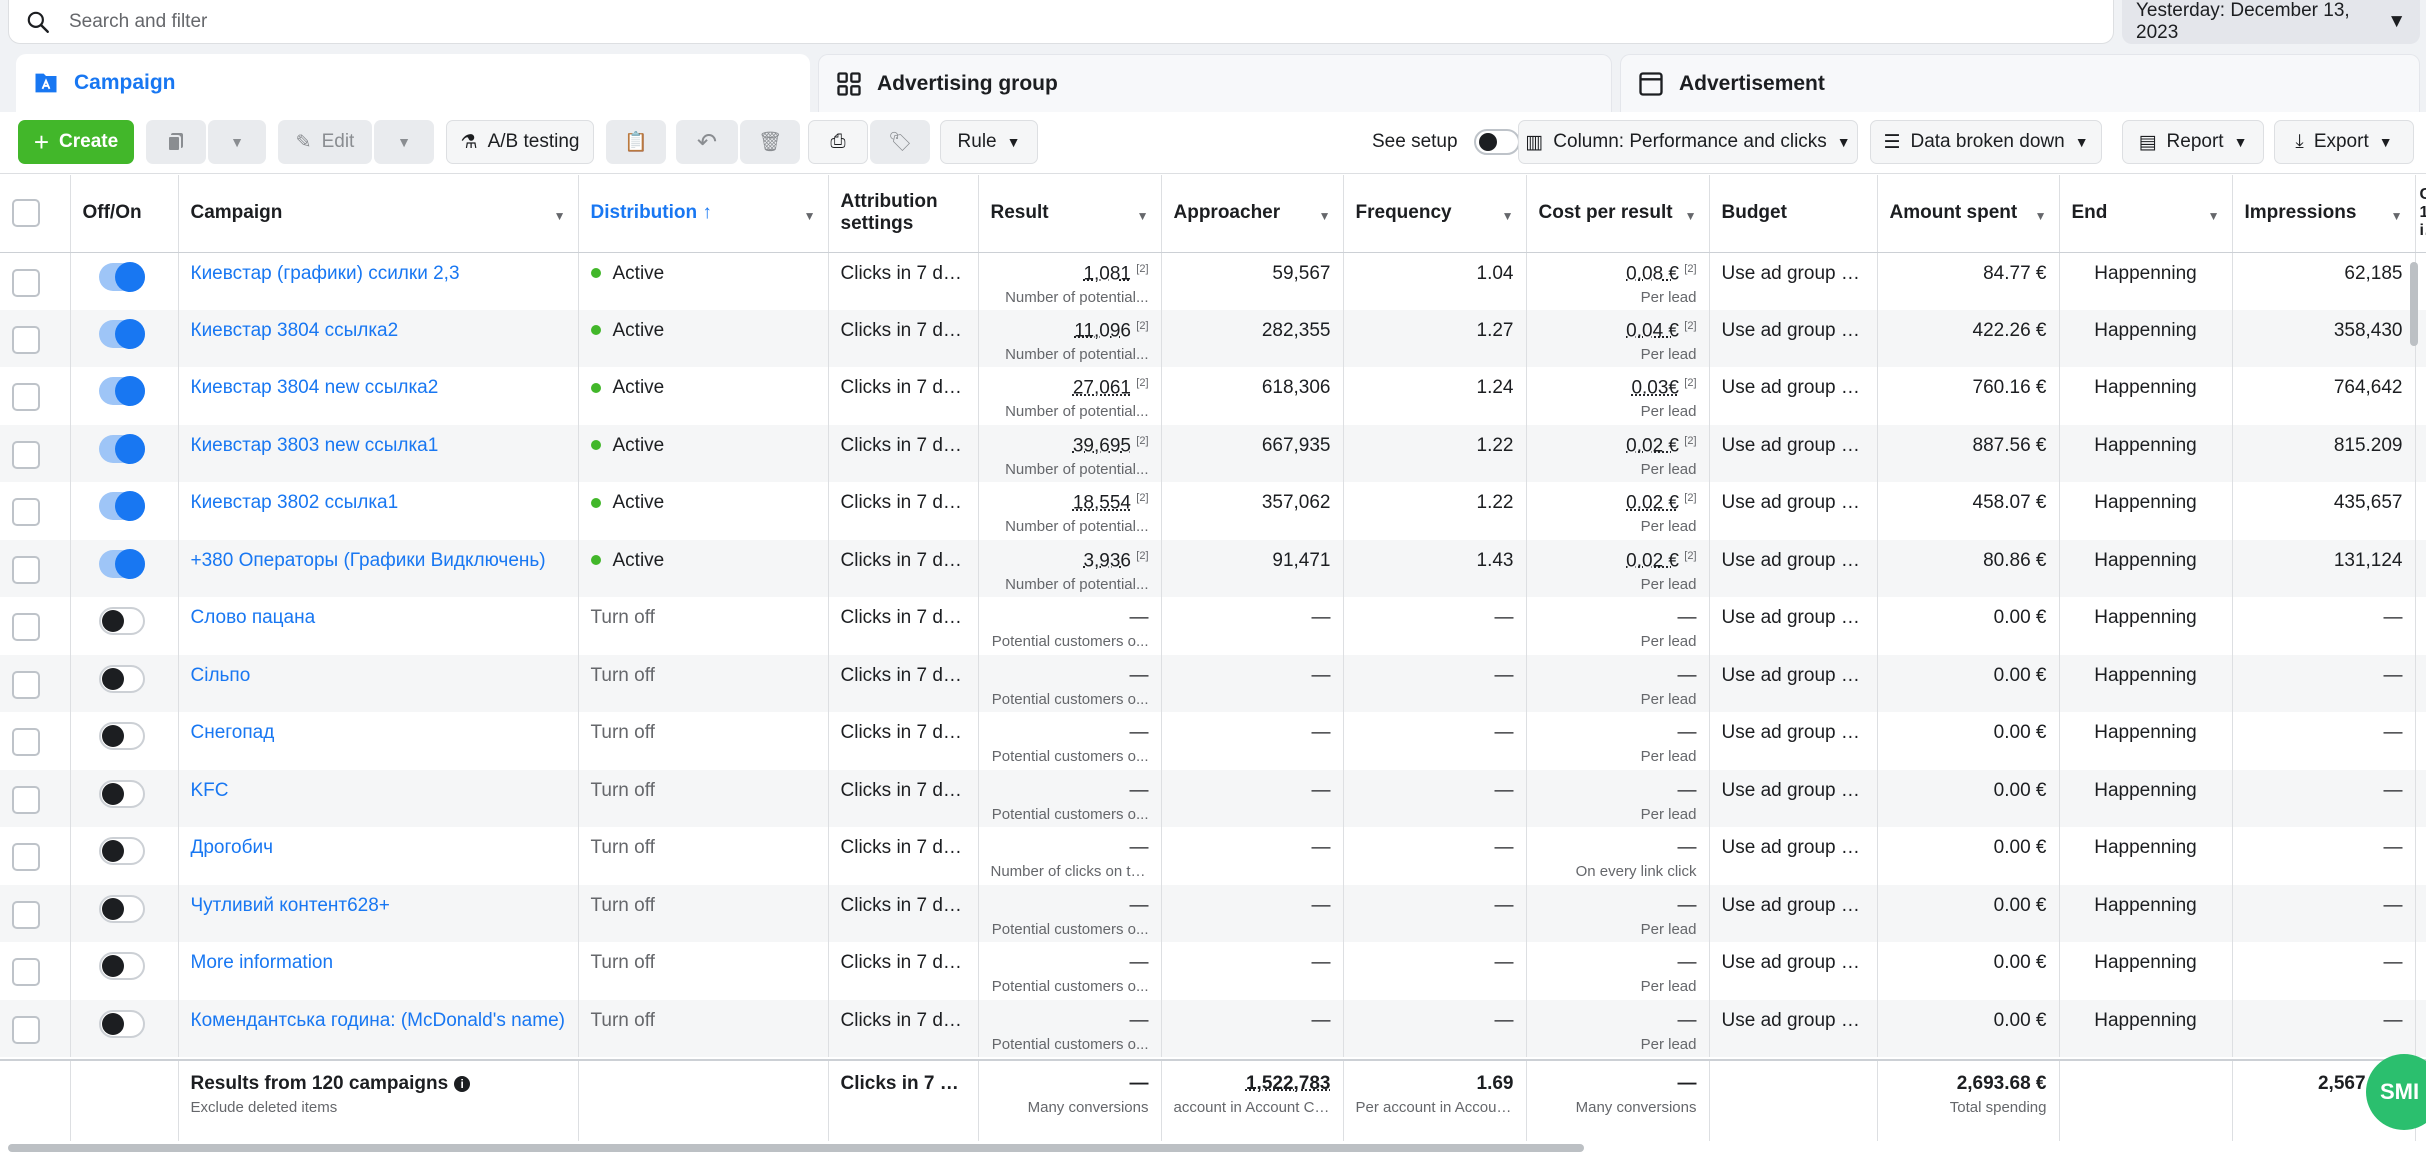  I want to click on campaign-name-link: Слово пацана, so click(253, 617).